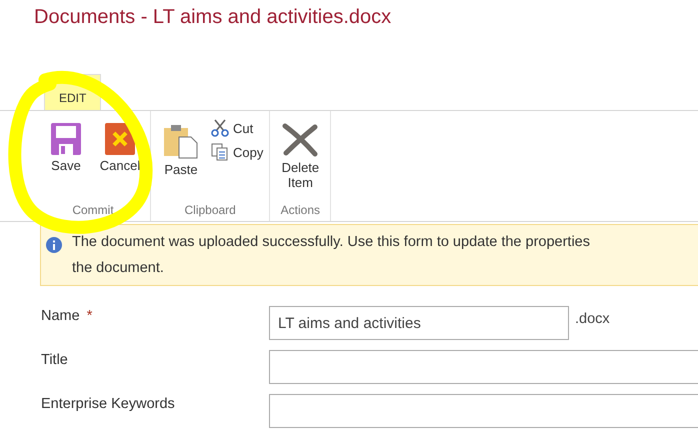  I want to click on message-text: The document was uploaded successfully. Use this form to update the properties, so click(331, 242).